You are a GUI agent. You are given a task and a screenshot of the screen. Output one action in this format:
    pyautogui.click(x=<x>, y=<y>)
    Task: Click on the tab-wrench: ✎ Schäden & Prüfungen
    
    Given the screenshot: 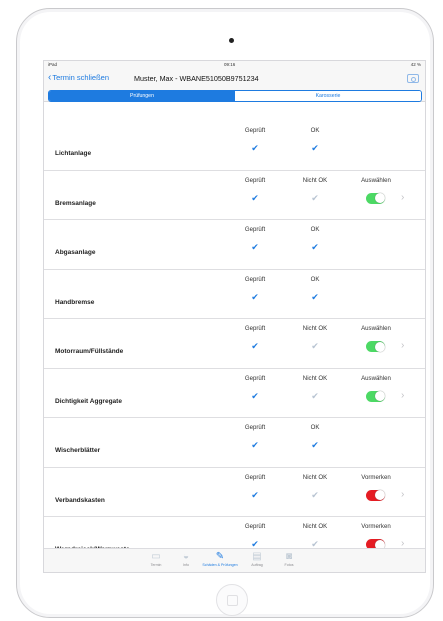 What is the action you would take?
    pyautogui.click(x=219, y=559)
    